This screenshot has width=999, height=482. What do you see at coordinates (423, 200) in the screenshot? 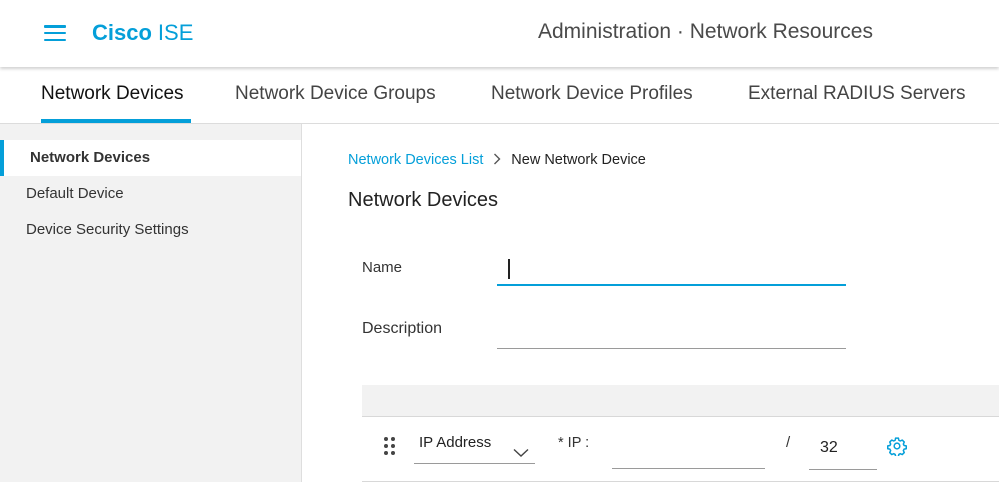
I see `page-title: Network Devices` at bounding box center [423, 200].